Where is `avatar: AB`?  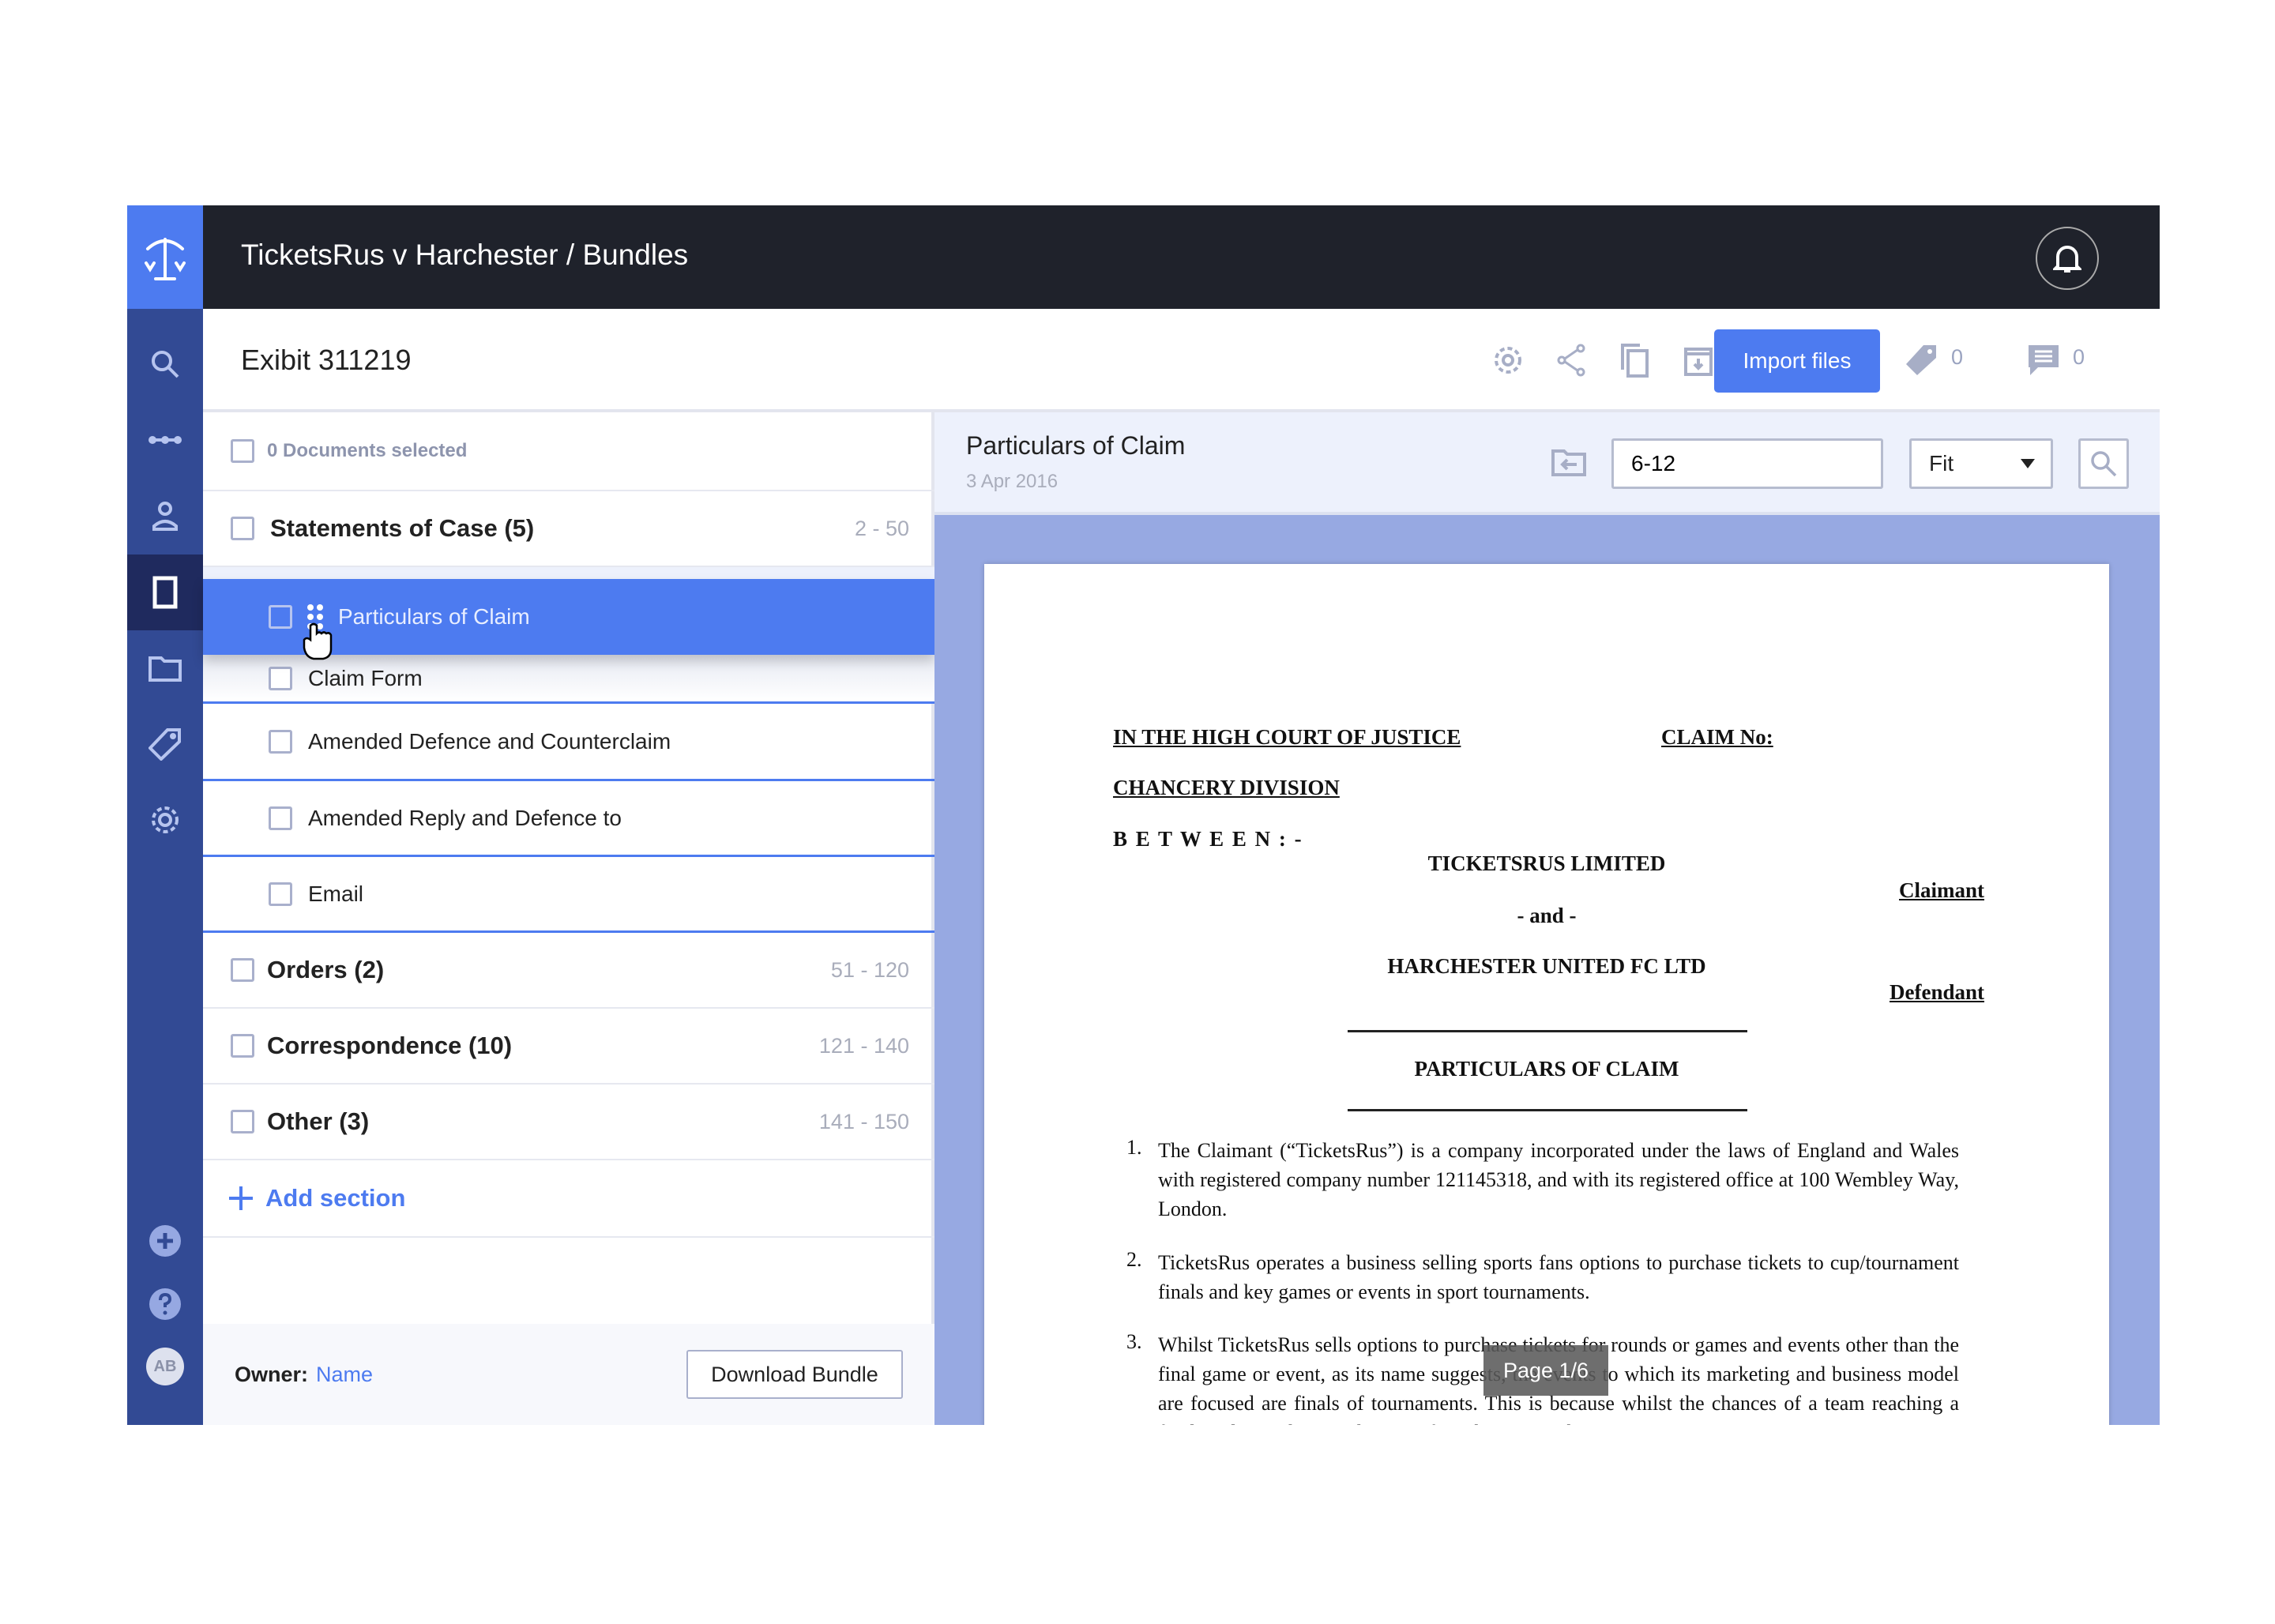
avatar: AB is located at coordinates (165, 1366).